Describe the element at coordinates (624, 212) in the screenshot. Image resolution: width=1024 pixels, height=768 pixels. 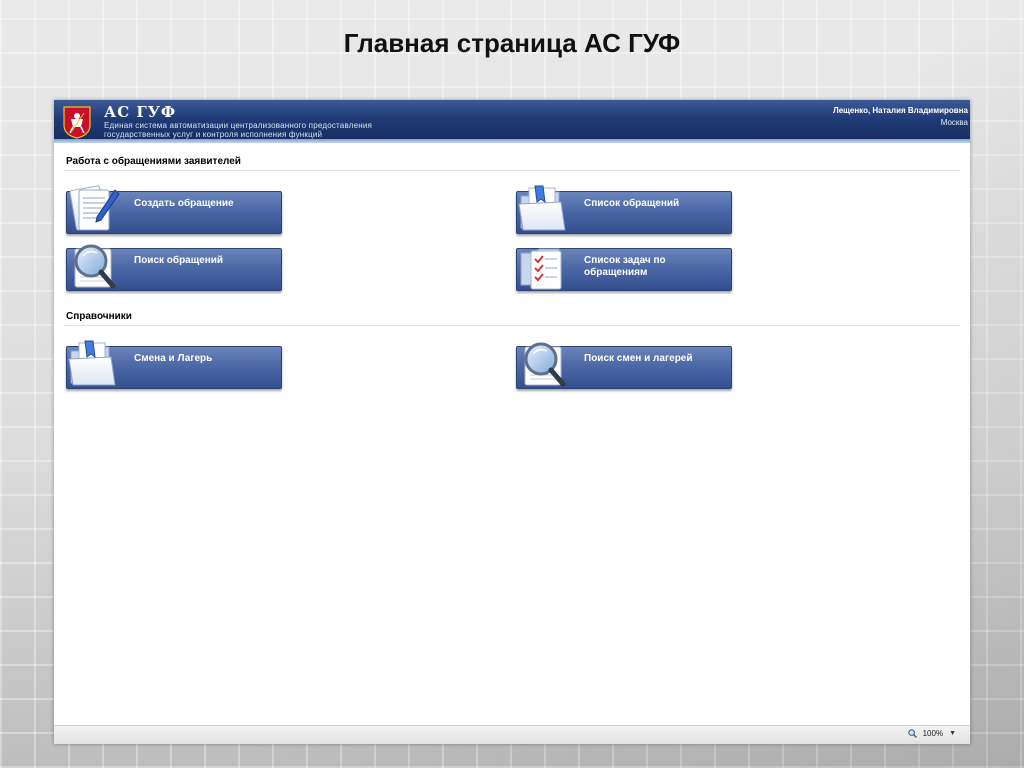
I see `request-list-button: Список обращений` at that location.